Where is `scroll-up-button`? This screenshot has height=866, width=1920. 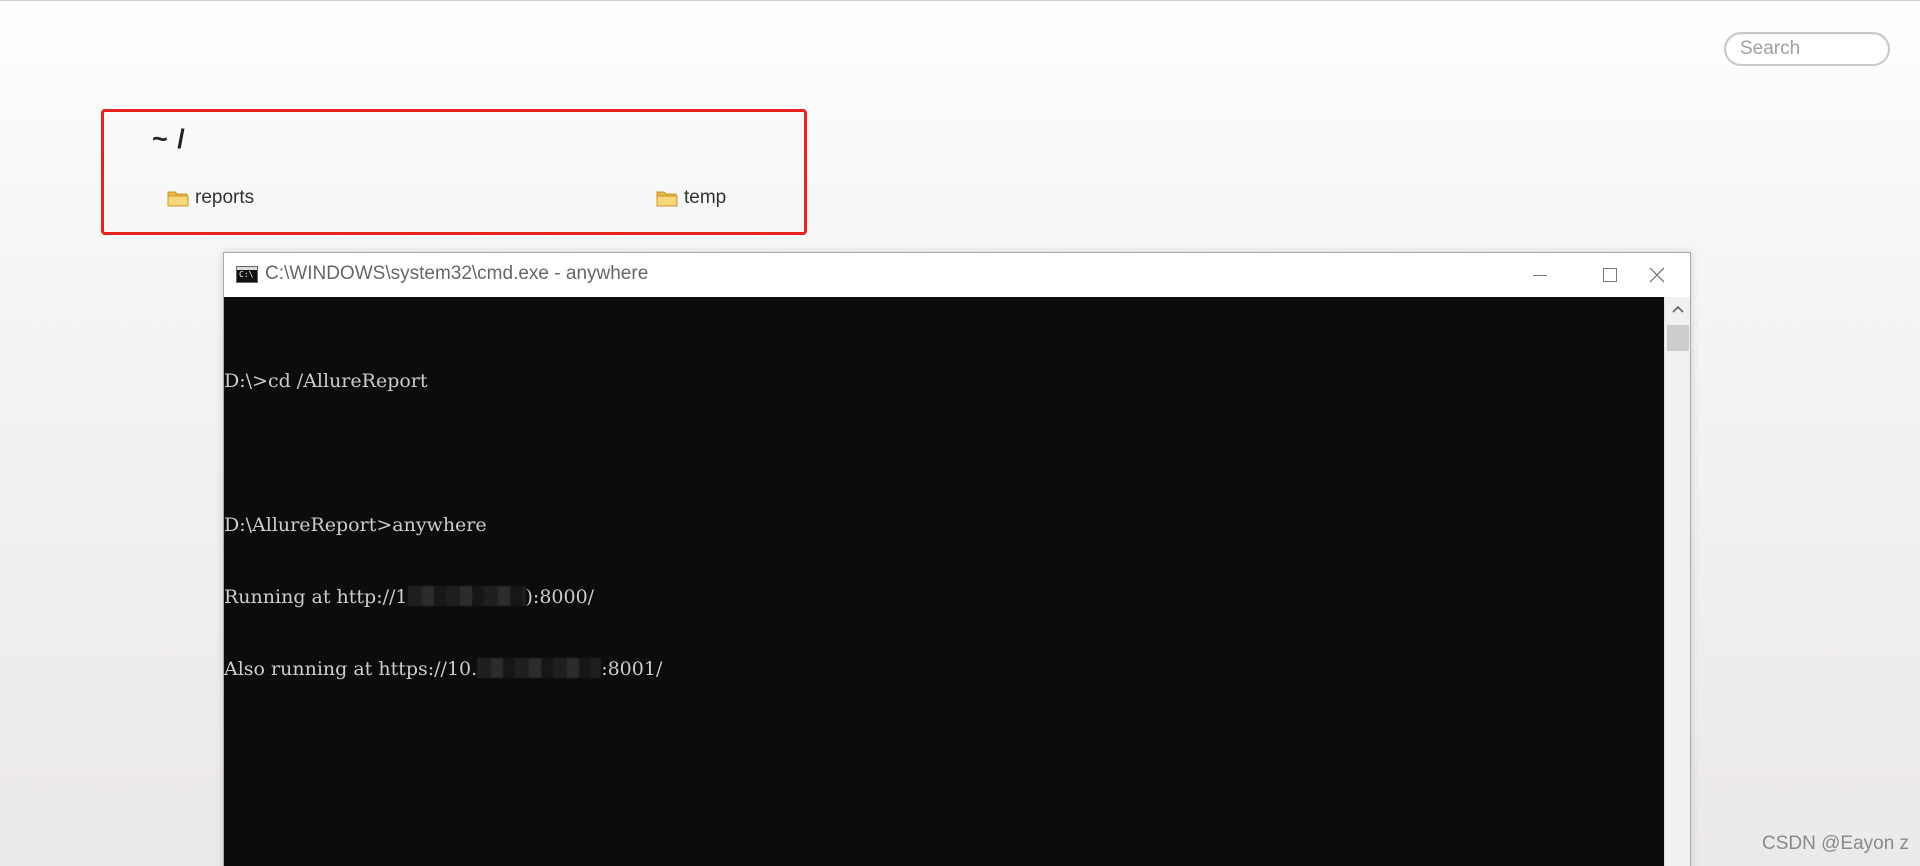
scroll-up-button is located at coordinates (1678, 309).